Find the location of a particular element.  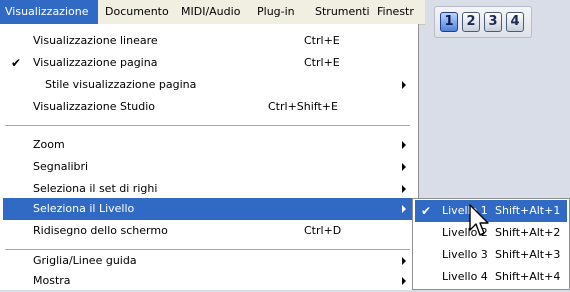

menu-item-visualizzazione-pagina: ✔ Visualizzazione pagina Ctrl+E is located at coordinates (207, 63).